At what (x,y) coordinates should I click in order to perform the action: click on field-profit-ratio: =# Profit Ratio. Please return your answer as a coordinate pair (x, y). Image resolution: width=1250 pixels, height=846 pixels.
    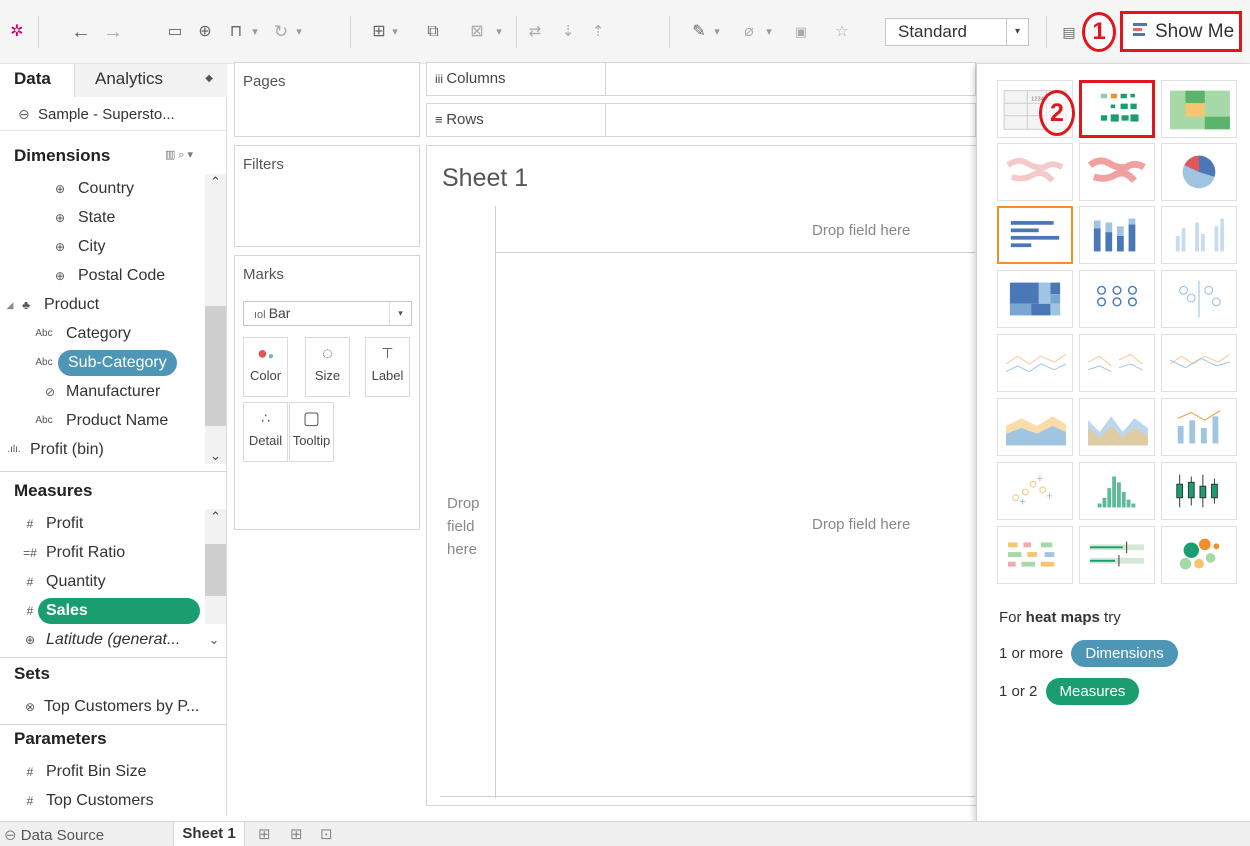
    Looking at the image, I should click on (102, 553).